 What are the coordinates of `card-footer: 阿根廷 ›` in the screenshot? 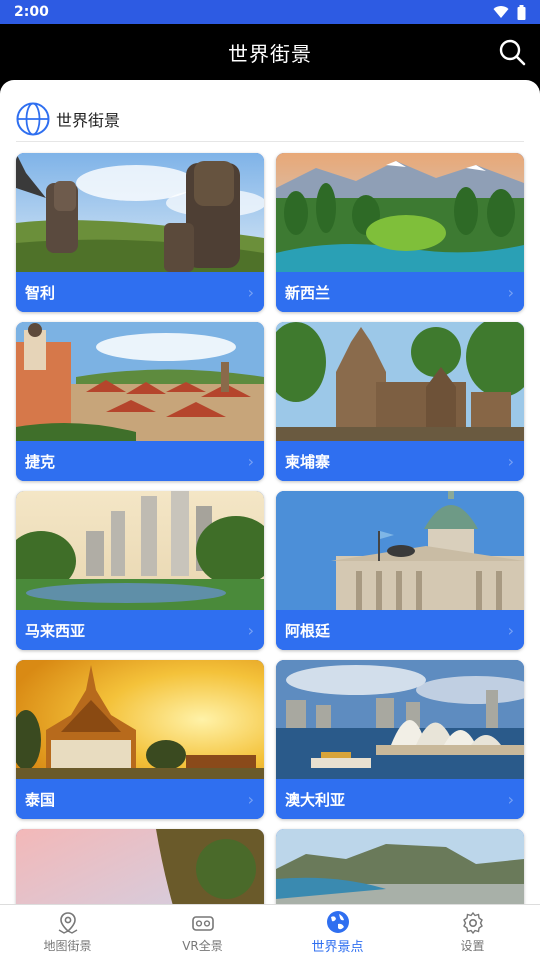 It's located at (400, 630).